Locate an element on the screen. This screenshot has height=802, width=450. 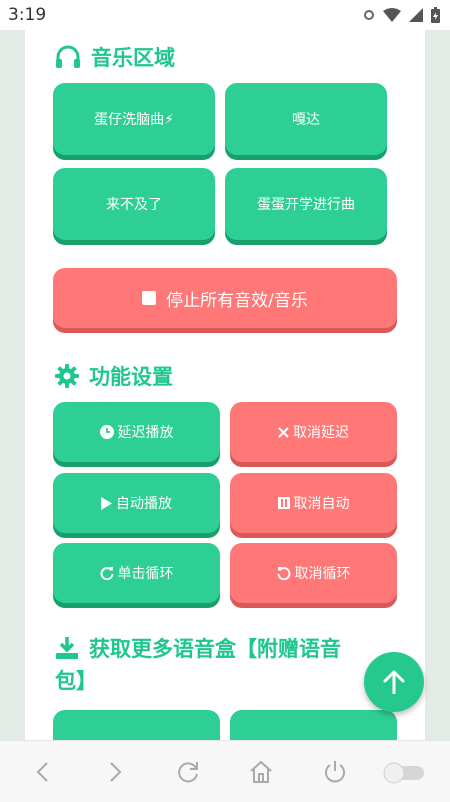
battery-icon is located at coordinates (435, 15).